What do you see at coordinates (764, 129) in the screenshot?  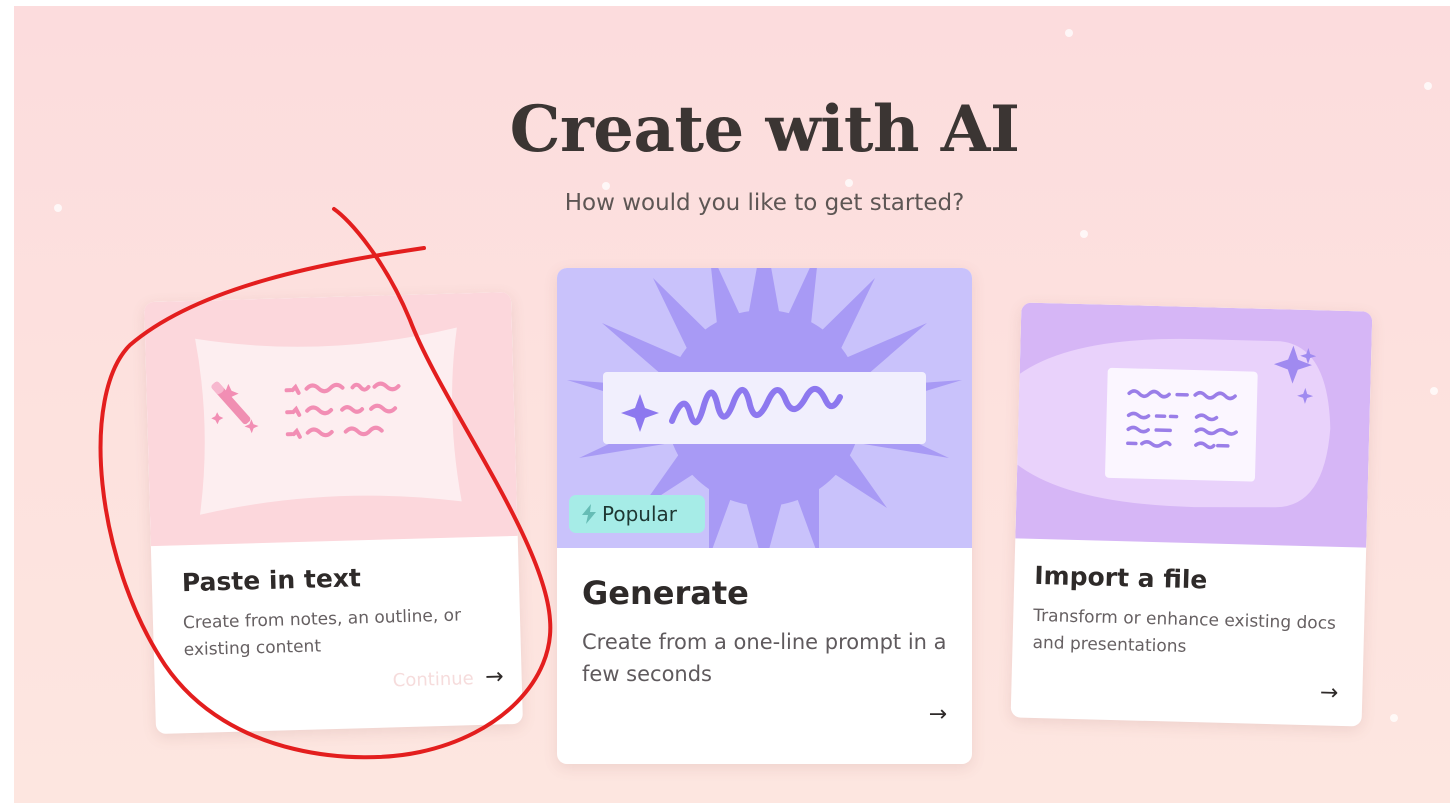 I see `page-title: Create with AI` at bounding box center [764, 129].